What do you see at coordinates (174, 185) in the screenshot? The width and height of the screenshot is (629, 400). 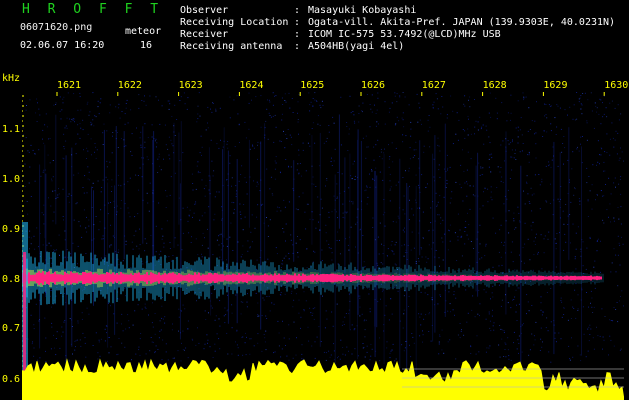 I see `noise-streak` at bounding box center [174, 185].